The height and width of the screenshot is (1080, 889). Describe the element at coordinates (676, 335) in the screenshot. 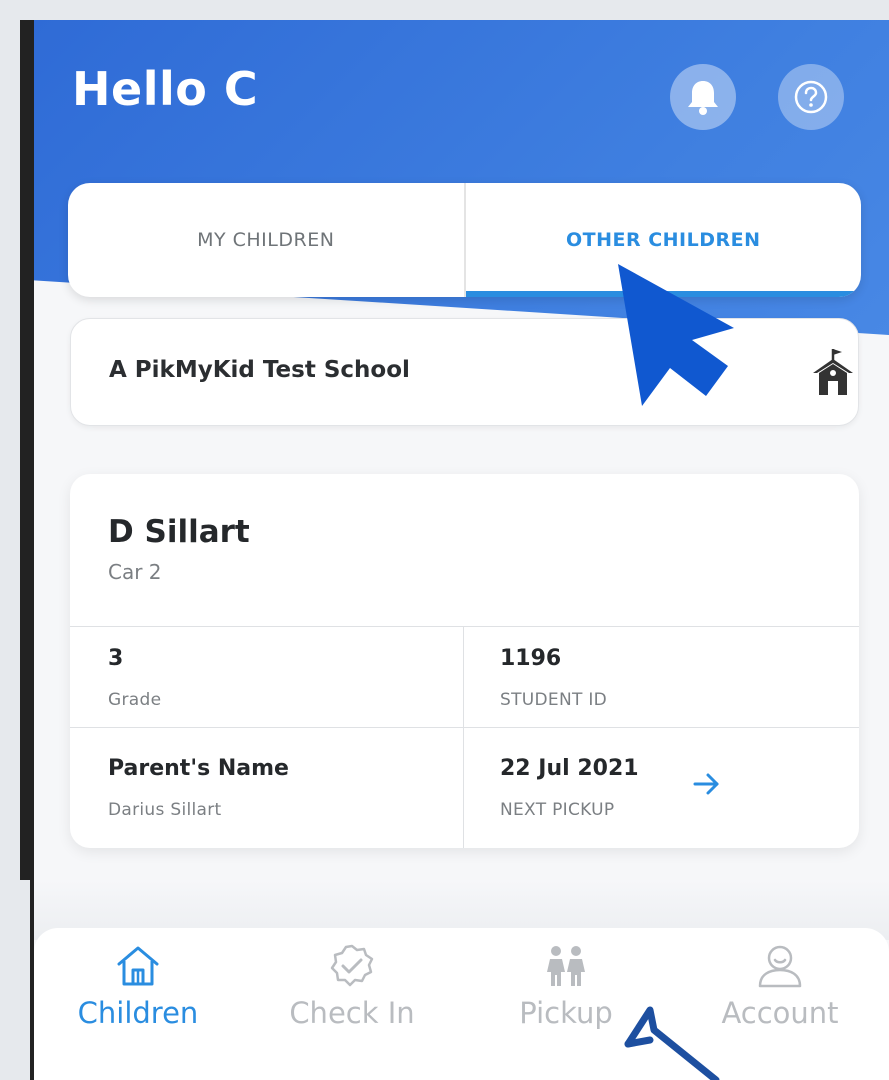

I see `pointer-arrow-icon` at that location.